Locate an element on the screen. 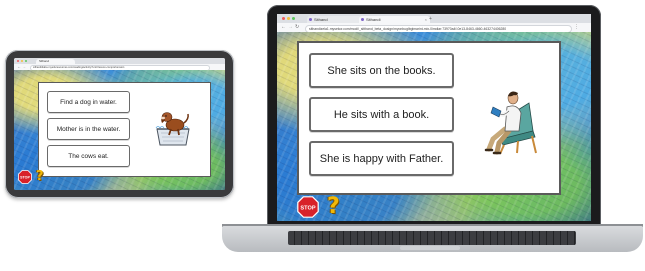 This screenshot has width=645, height=271. laptop-stop-label: STOP is located at coordinates (307, 208).